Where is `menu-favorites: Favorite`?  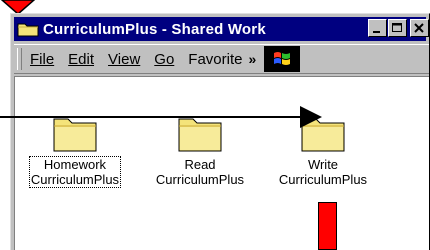
menu-favorites: Favorite is located at coordinates (215, 59).